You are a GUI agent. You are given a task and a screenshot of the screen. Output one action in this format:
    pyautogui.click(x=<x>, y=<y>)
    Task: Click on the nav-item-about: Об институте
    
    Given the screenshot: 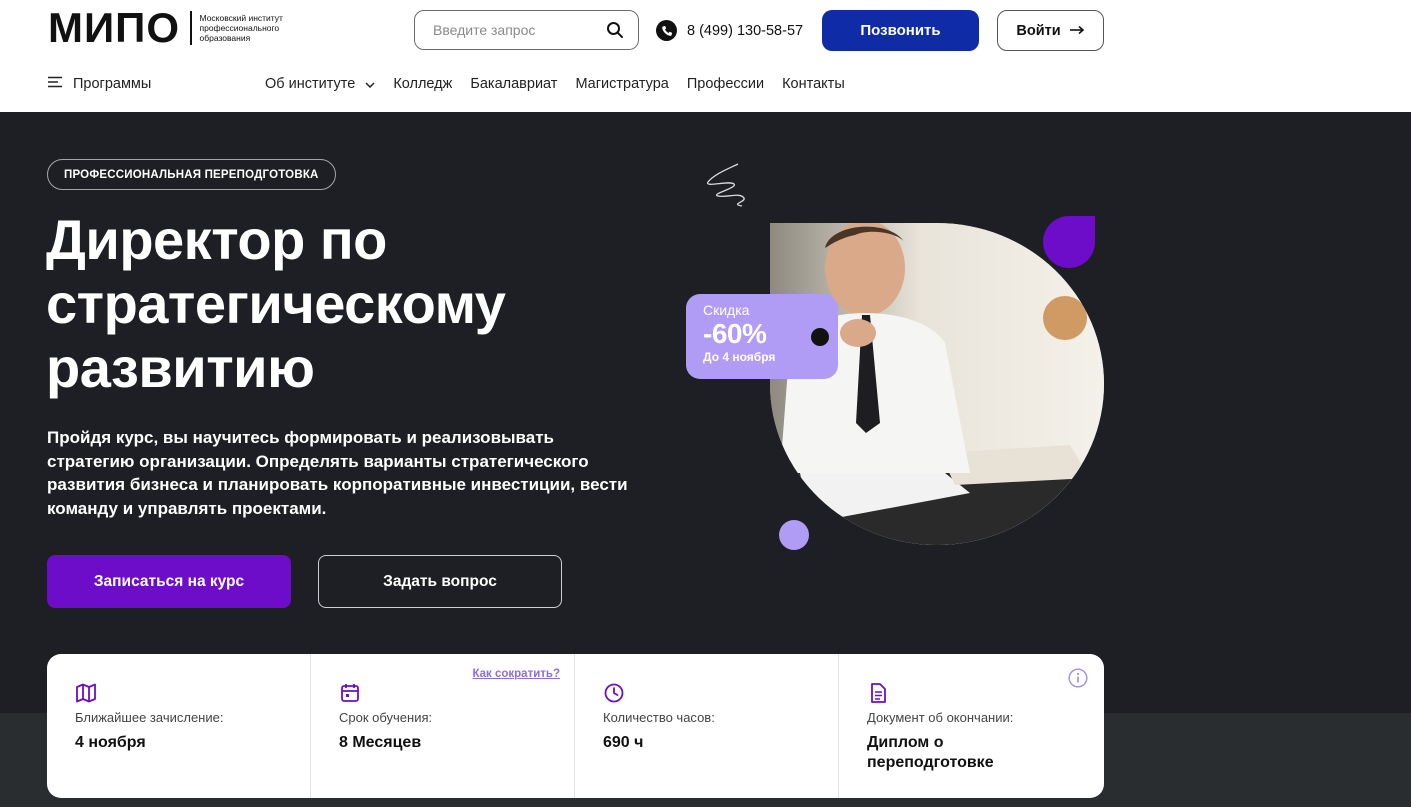 What is the action you would take?
    pyautogui.click(x=320, y=84)
    